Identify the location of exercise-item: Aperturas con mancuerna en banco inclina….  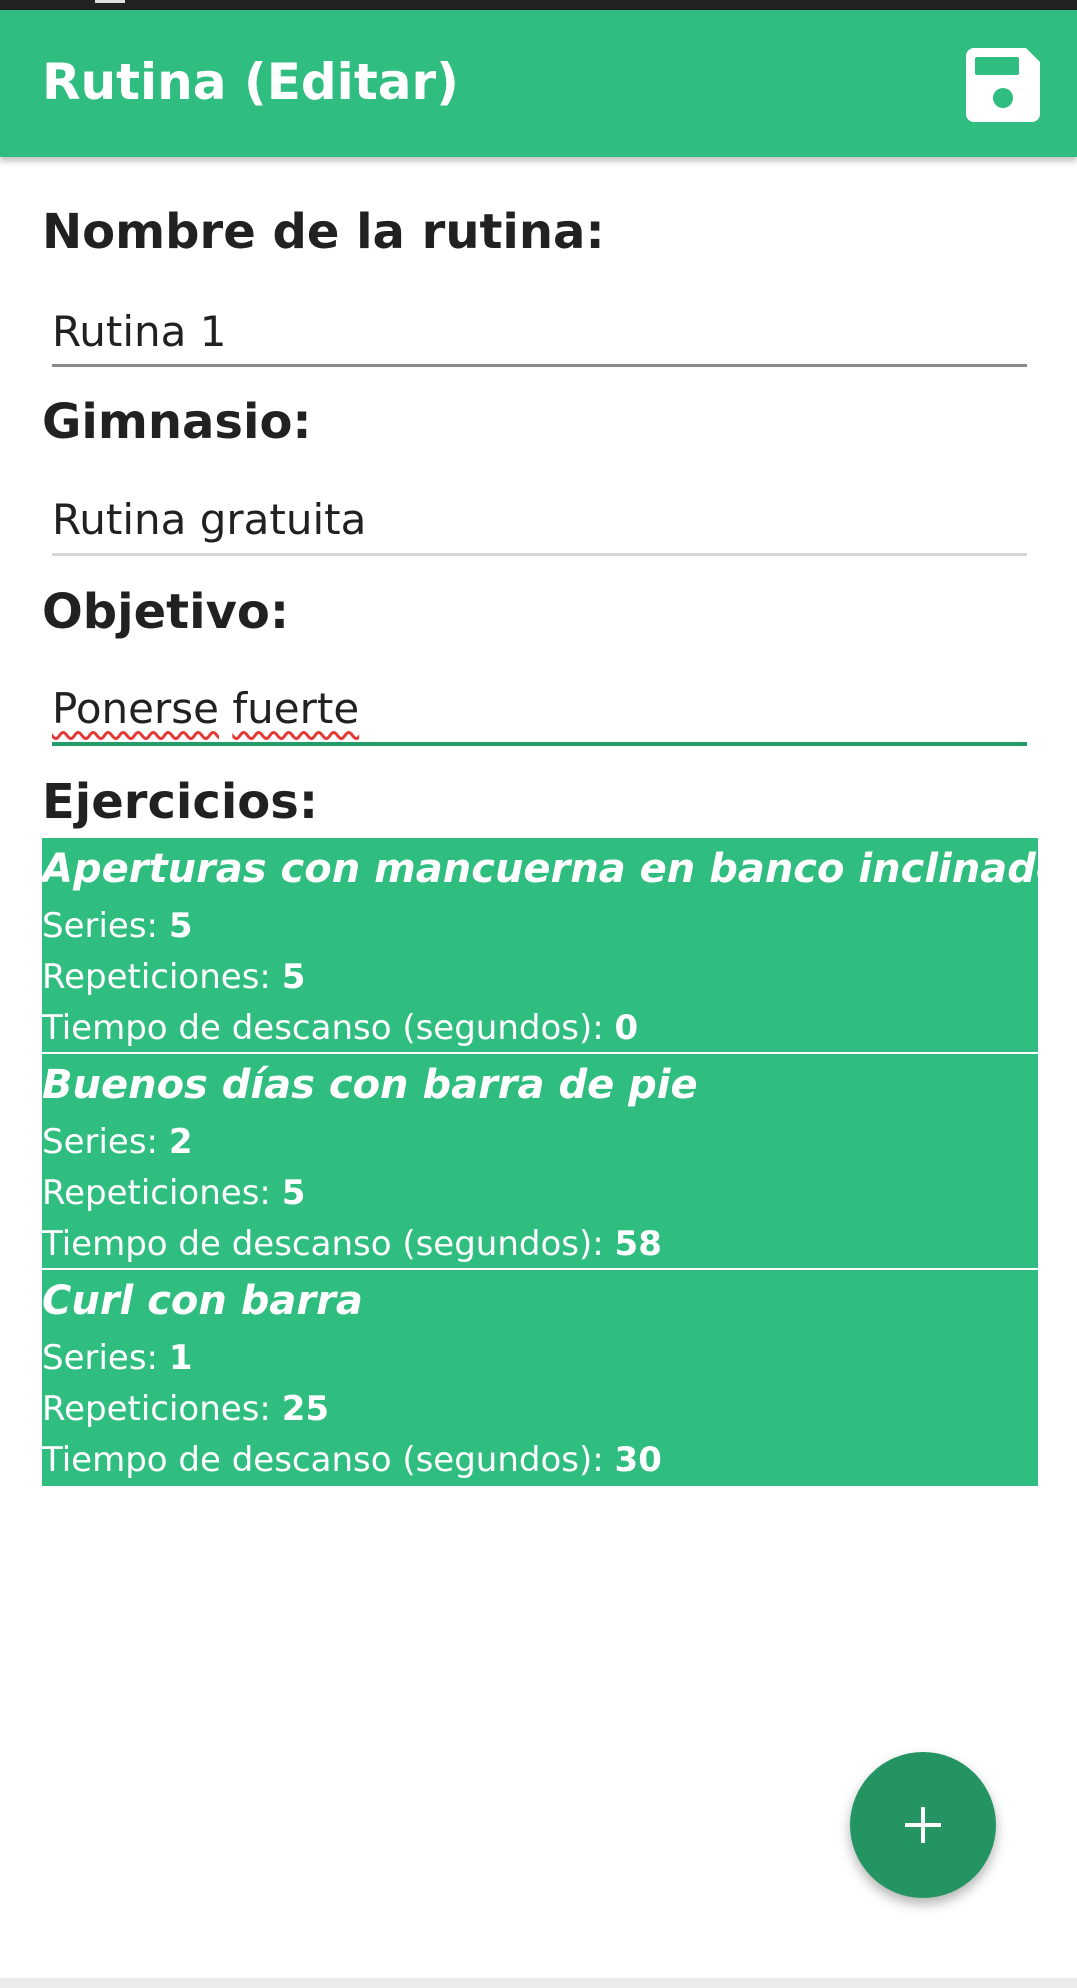
(540, 946).